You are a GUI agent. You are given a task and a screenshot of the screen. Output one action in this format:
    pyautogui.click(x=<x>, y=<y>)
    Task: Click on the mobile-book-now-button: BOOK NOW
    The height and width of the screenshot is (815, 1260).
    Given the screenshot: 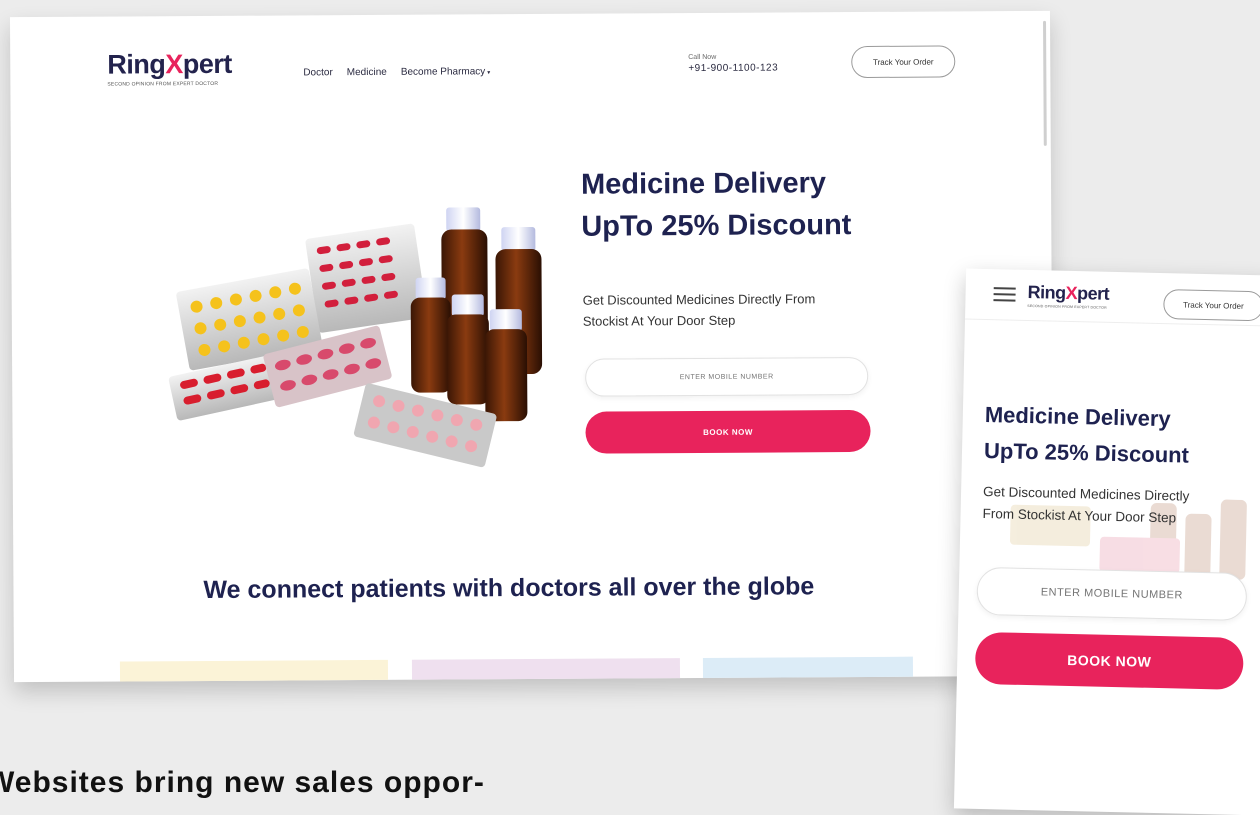 What is the action you would take?
    pyautogui.click(x=1109, y=660)
    